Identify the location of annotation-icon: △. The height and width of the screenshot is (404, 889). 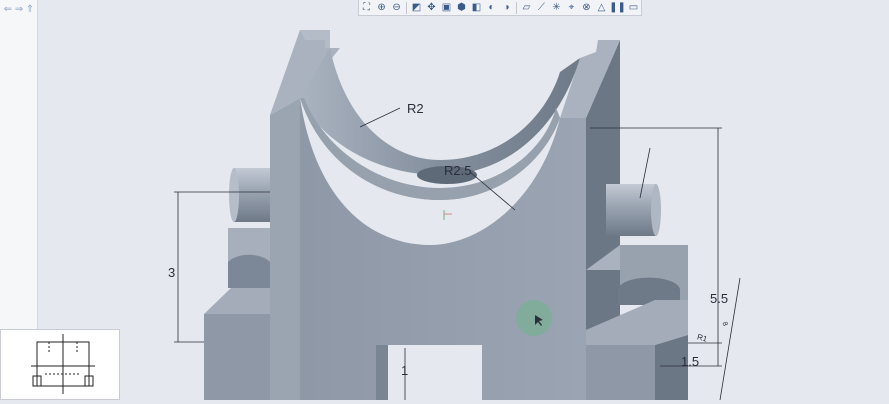
(601, 8).